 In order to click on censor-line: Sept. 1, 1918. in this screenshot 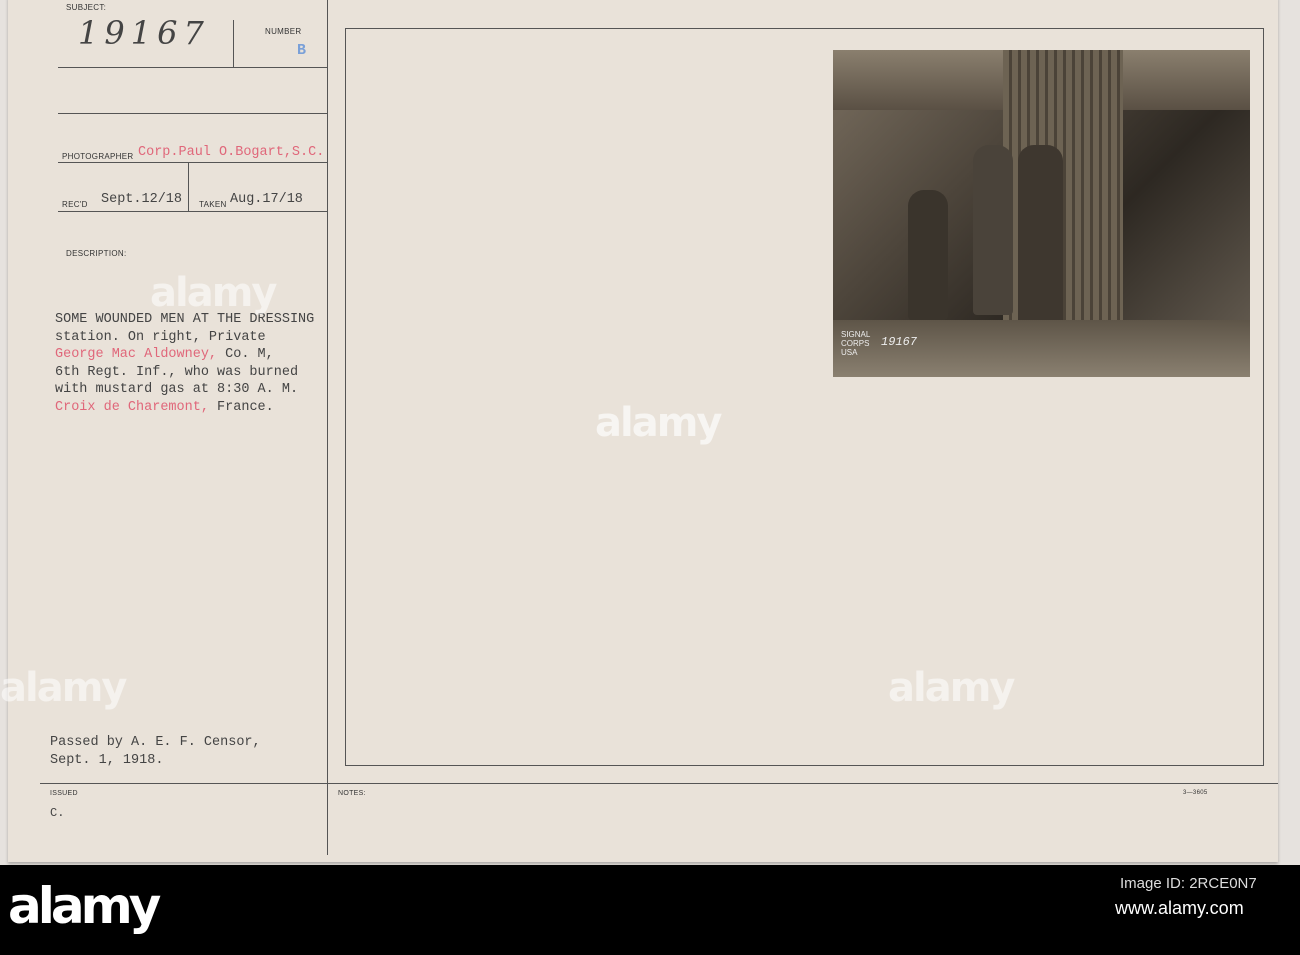, I will do `click(107, 760)`.